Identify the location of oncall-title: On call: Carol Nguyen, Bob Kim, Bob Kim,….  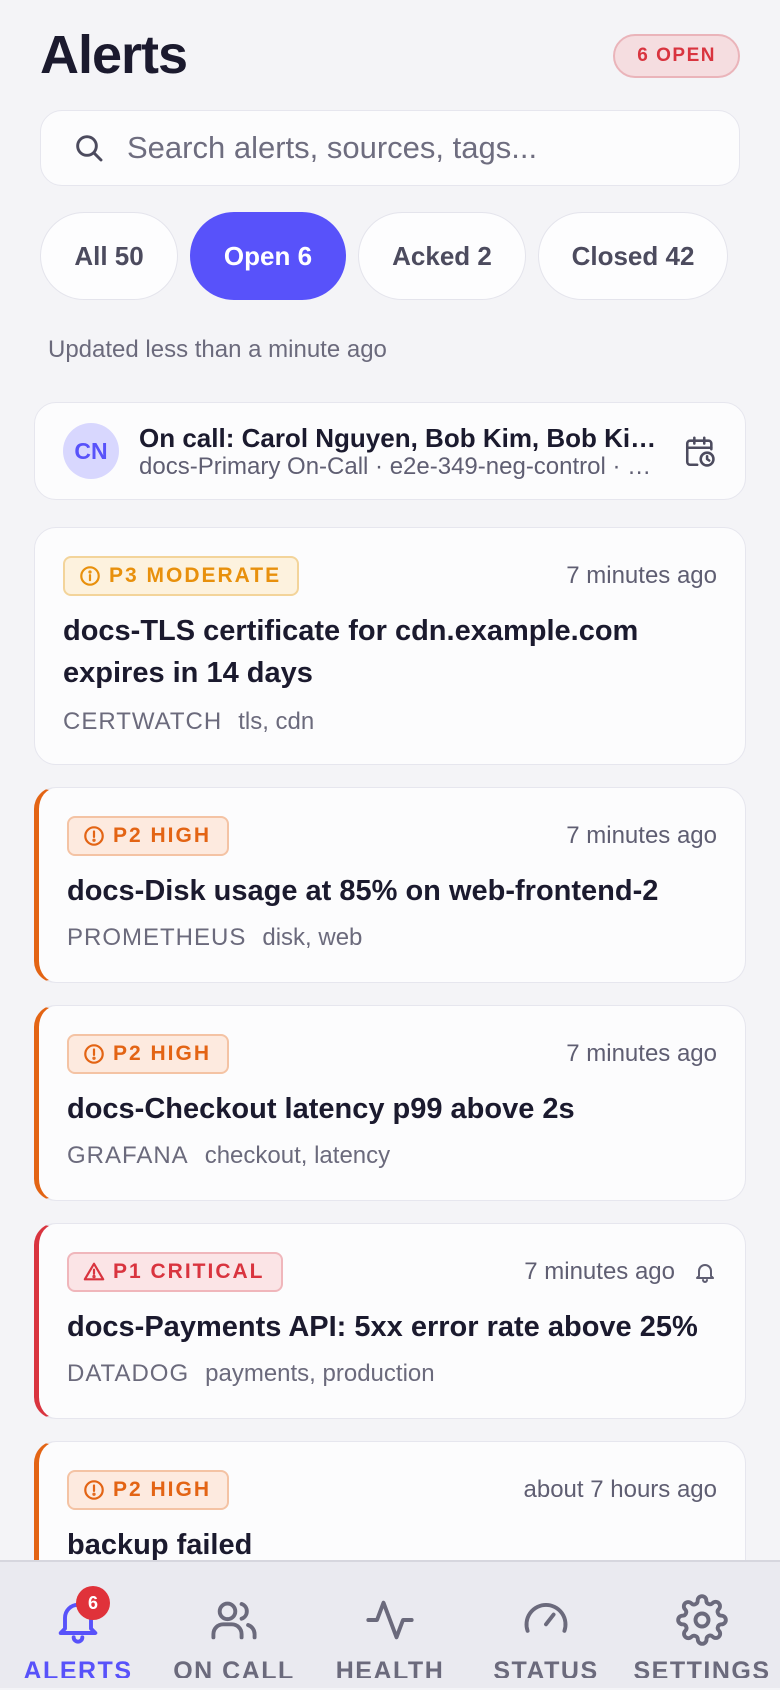
(399, 438).